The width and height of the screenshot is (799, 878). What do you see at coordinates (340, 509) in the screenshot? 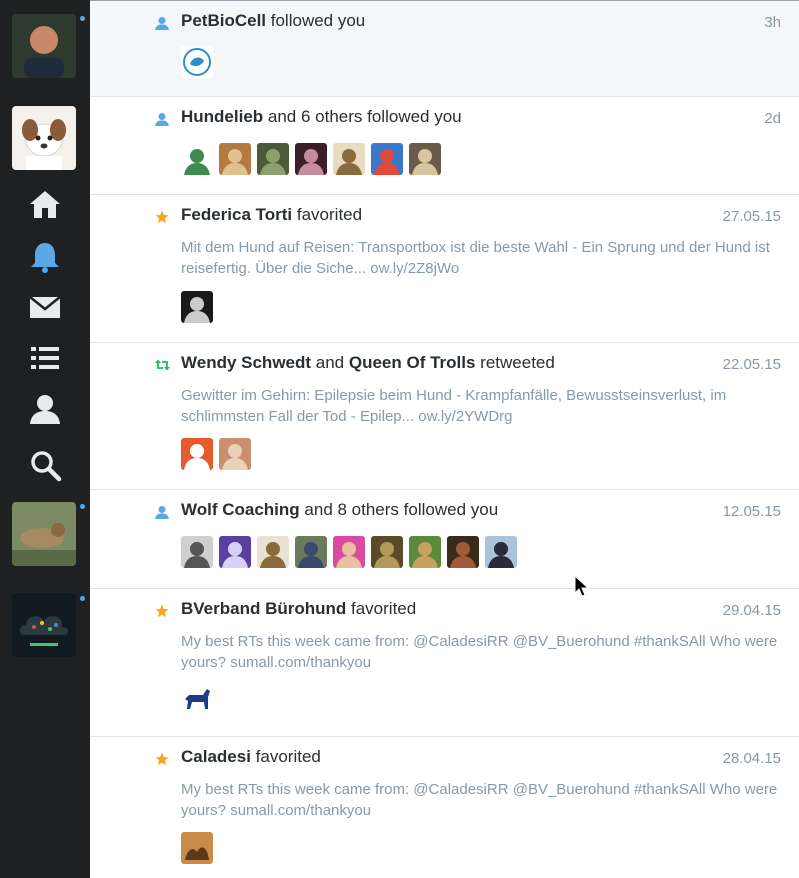
I see `notification-header: Wolf Coaching and 8 others followed you` at bounding box center [340, 509].